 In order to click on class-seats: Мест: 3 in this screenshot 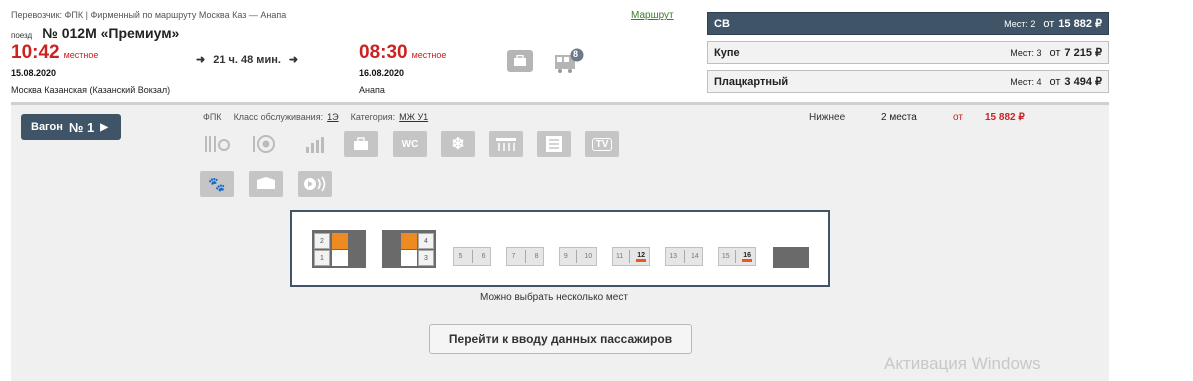, I will do `click(1026, 52)`.